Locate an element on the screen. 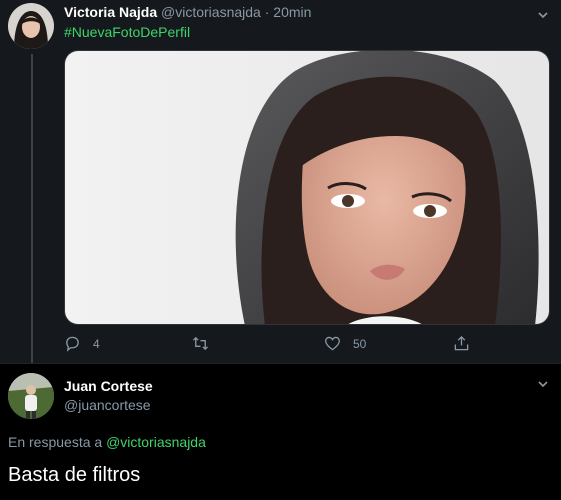 This screenshot has width=561, height=500. author-handle: @victoriasnajda is located at coordinates (211, 12).